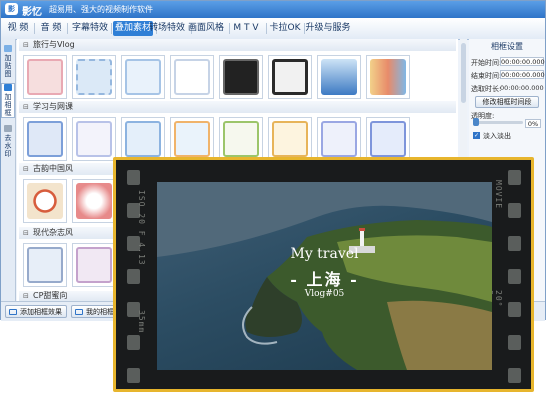 This screenshot has width=550, height=394. What do you see at coordinates (167, 28) in the screenshot?
I see `tab-transitions: 转场特效` at bounding box center [167, 28].